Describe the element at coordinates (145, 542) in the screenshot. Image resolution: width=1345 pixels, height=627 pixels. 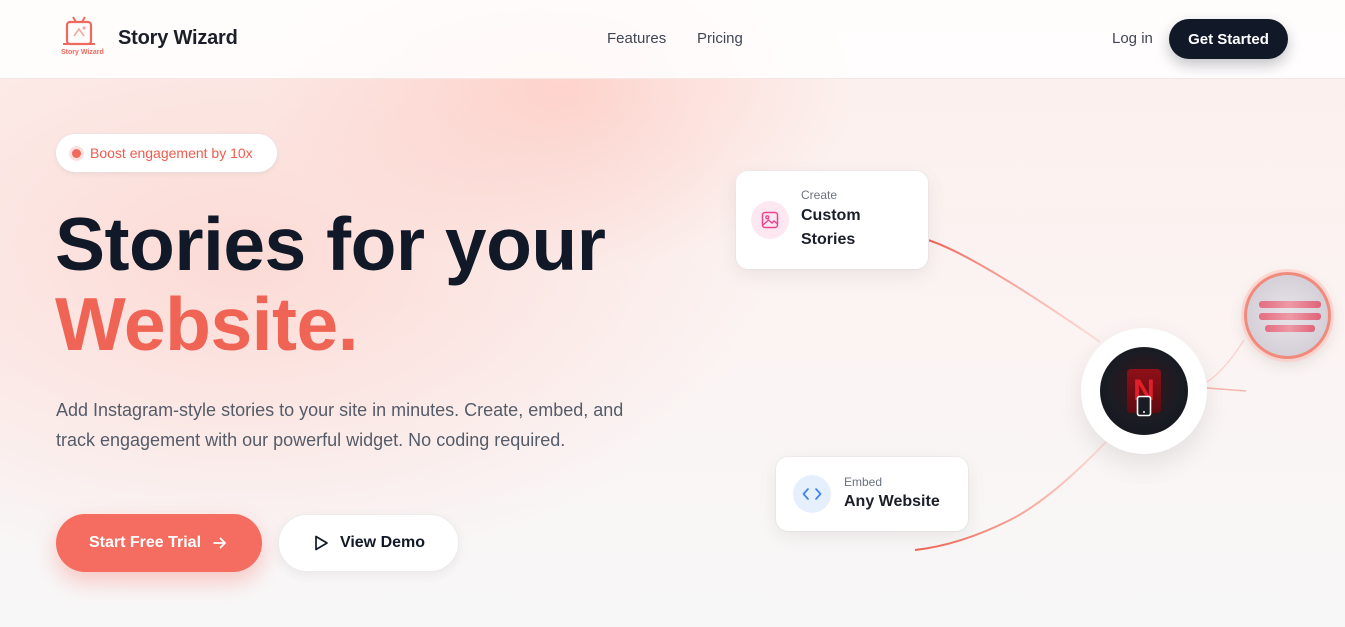
I see `start-free-trial-label: Start Free Trial` at that location.